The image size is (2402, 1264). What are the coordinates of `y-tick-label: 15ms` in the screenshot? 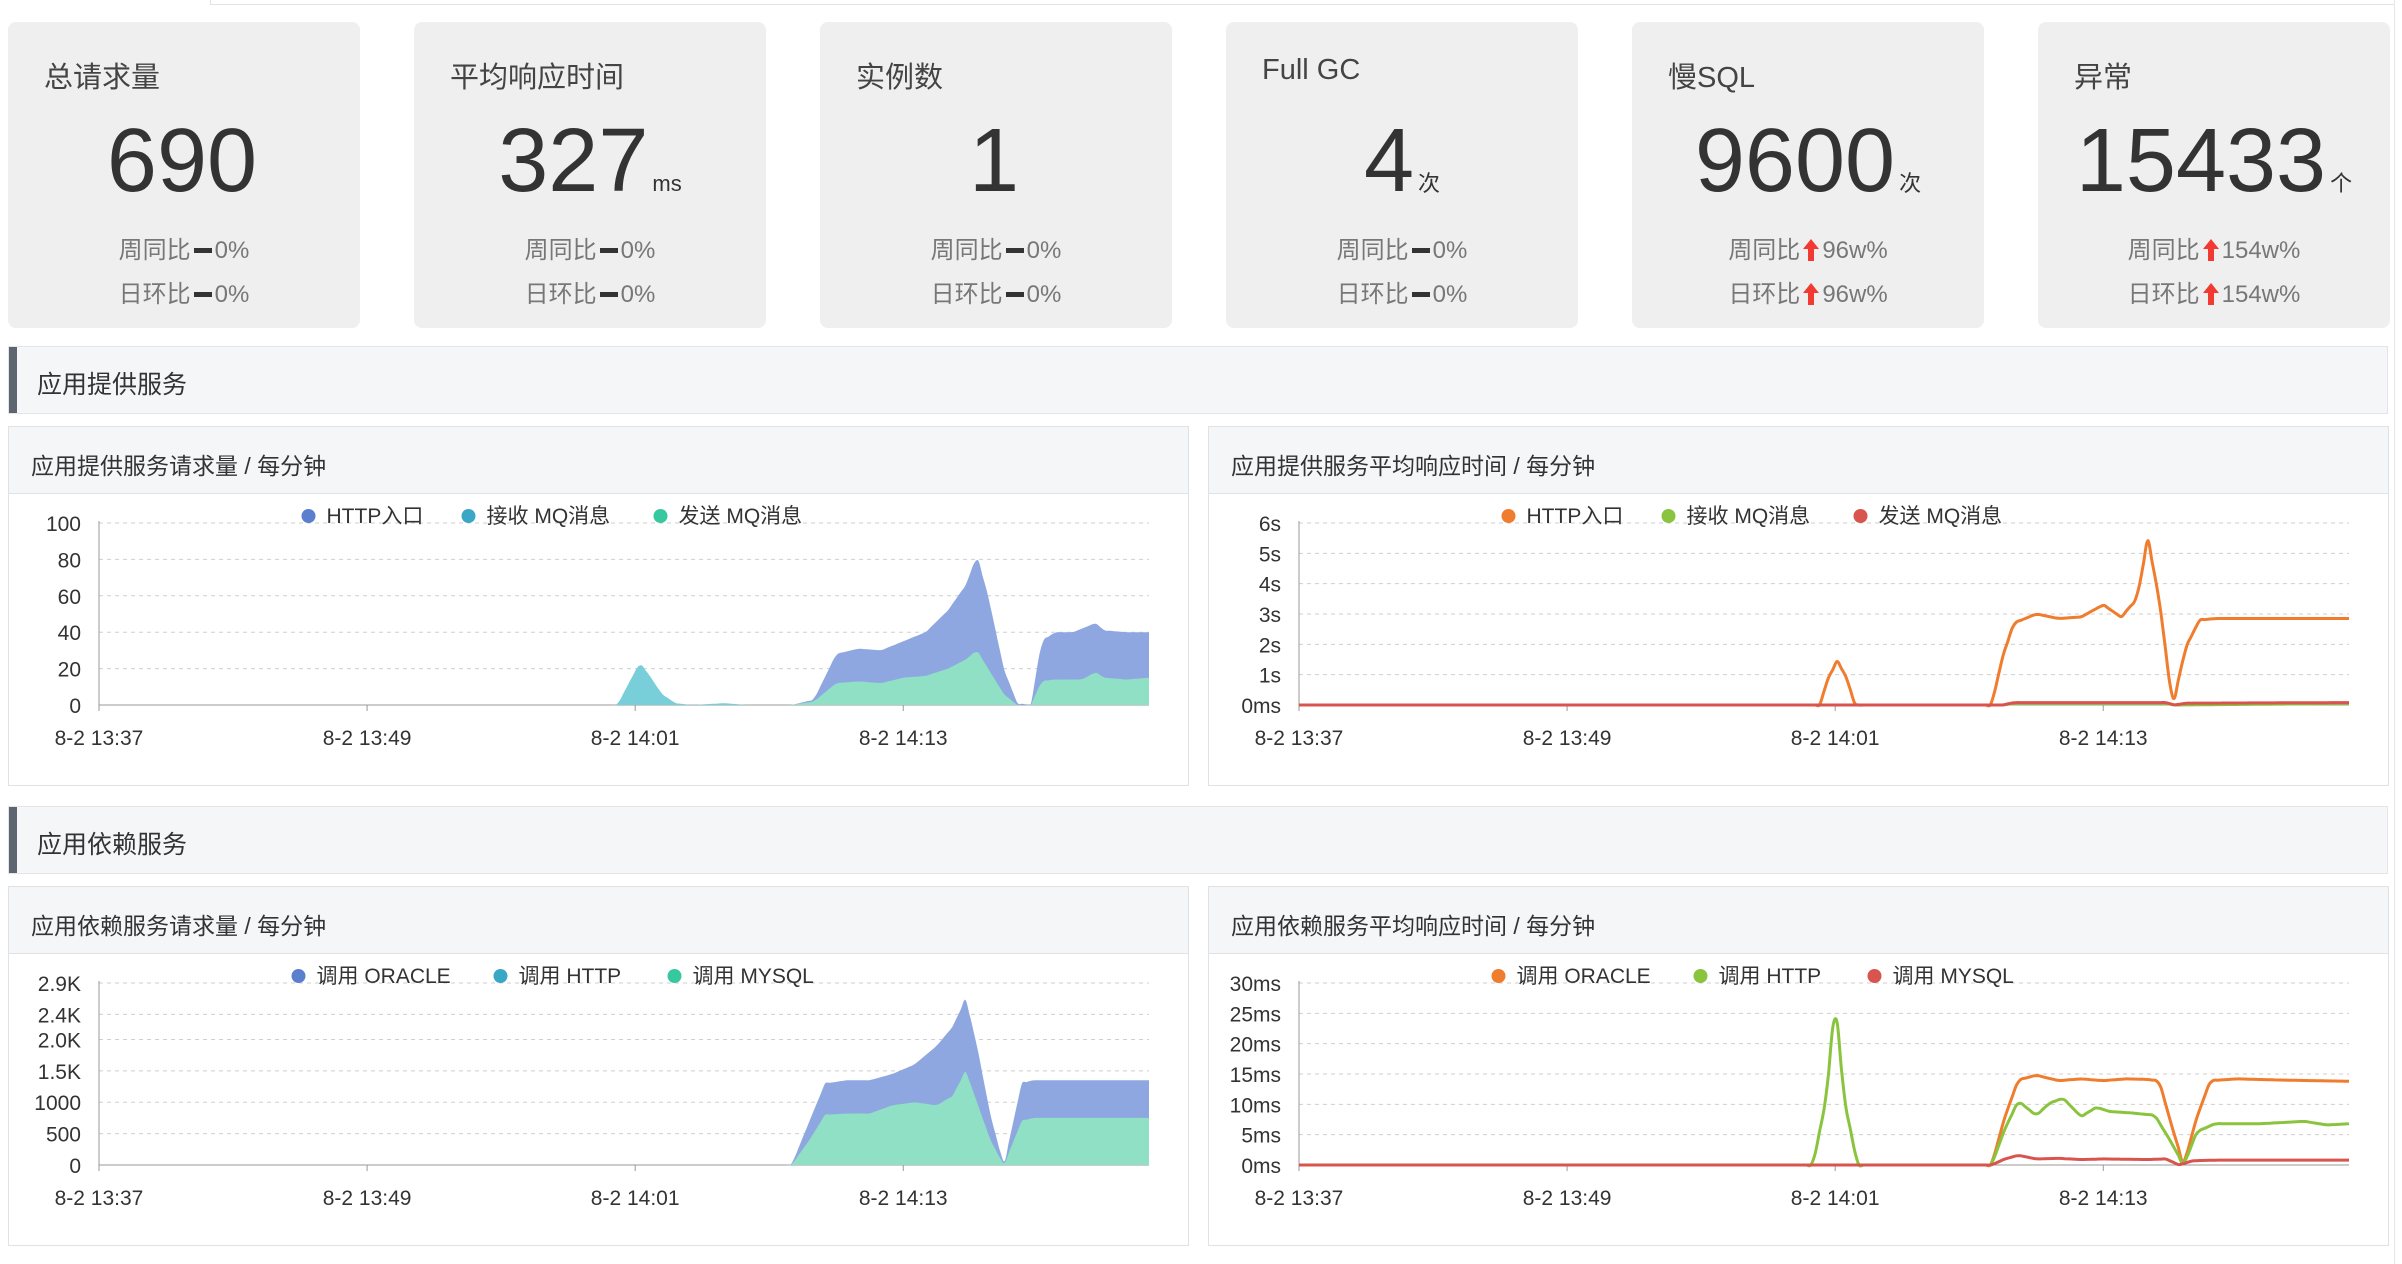 It's located at (1255, 1075).